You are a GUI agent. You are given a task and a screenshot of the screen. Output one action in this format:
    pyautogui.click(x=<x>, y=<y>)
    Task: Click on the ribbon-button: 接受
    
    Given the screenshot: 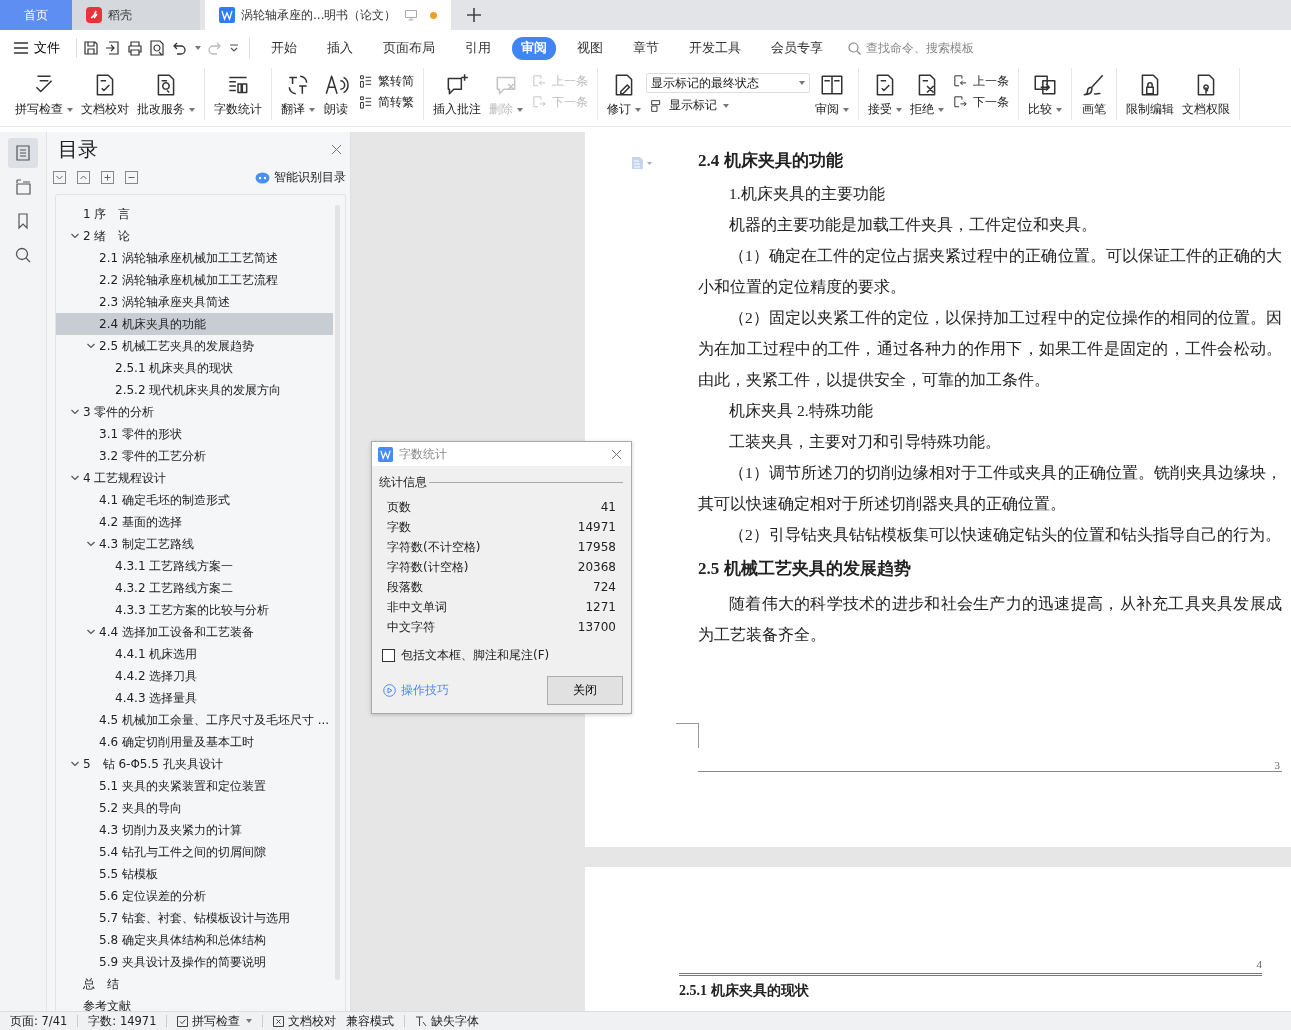 What is the action you would take?
    pyautogui.click(x=885, y=95)
    